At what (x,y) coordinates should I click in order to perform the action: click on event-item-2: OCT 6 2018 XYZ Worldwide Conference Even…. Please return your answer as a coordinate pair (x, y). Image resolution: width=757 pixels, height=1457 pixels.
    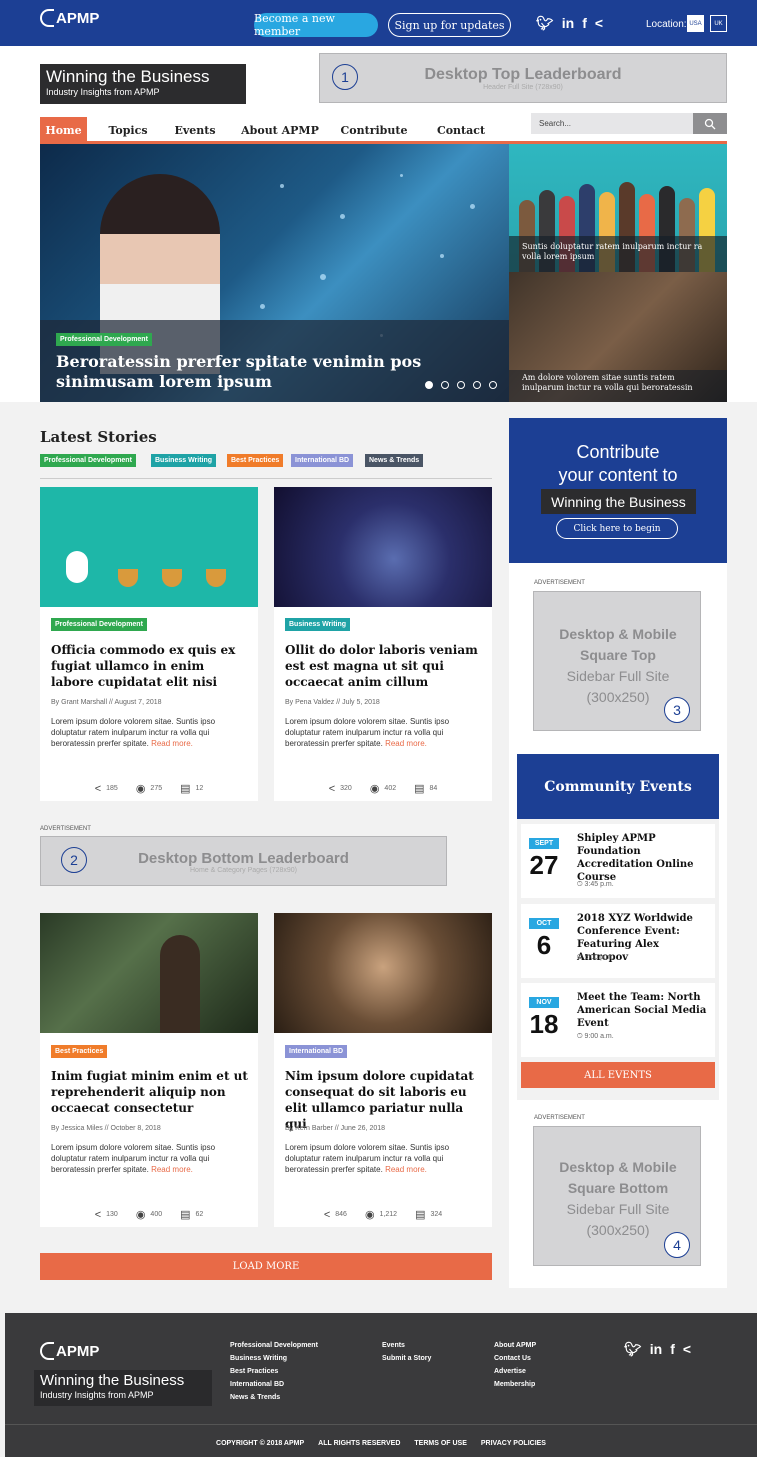
    Looking at the image, I should click on (618, 941).